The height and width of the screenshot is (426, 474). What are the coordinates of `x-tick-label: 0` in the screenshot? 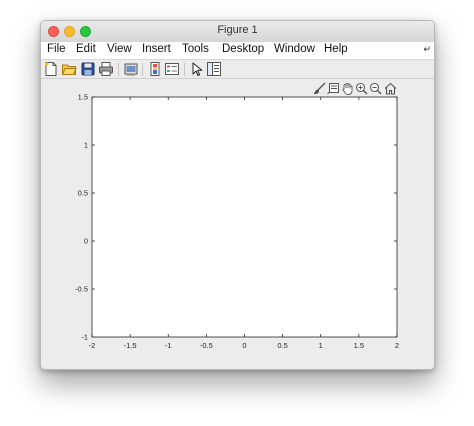 It's located at (244, 345).